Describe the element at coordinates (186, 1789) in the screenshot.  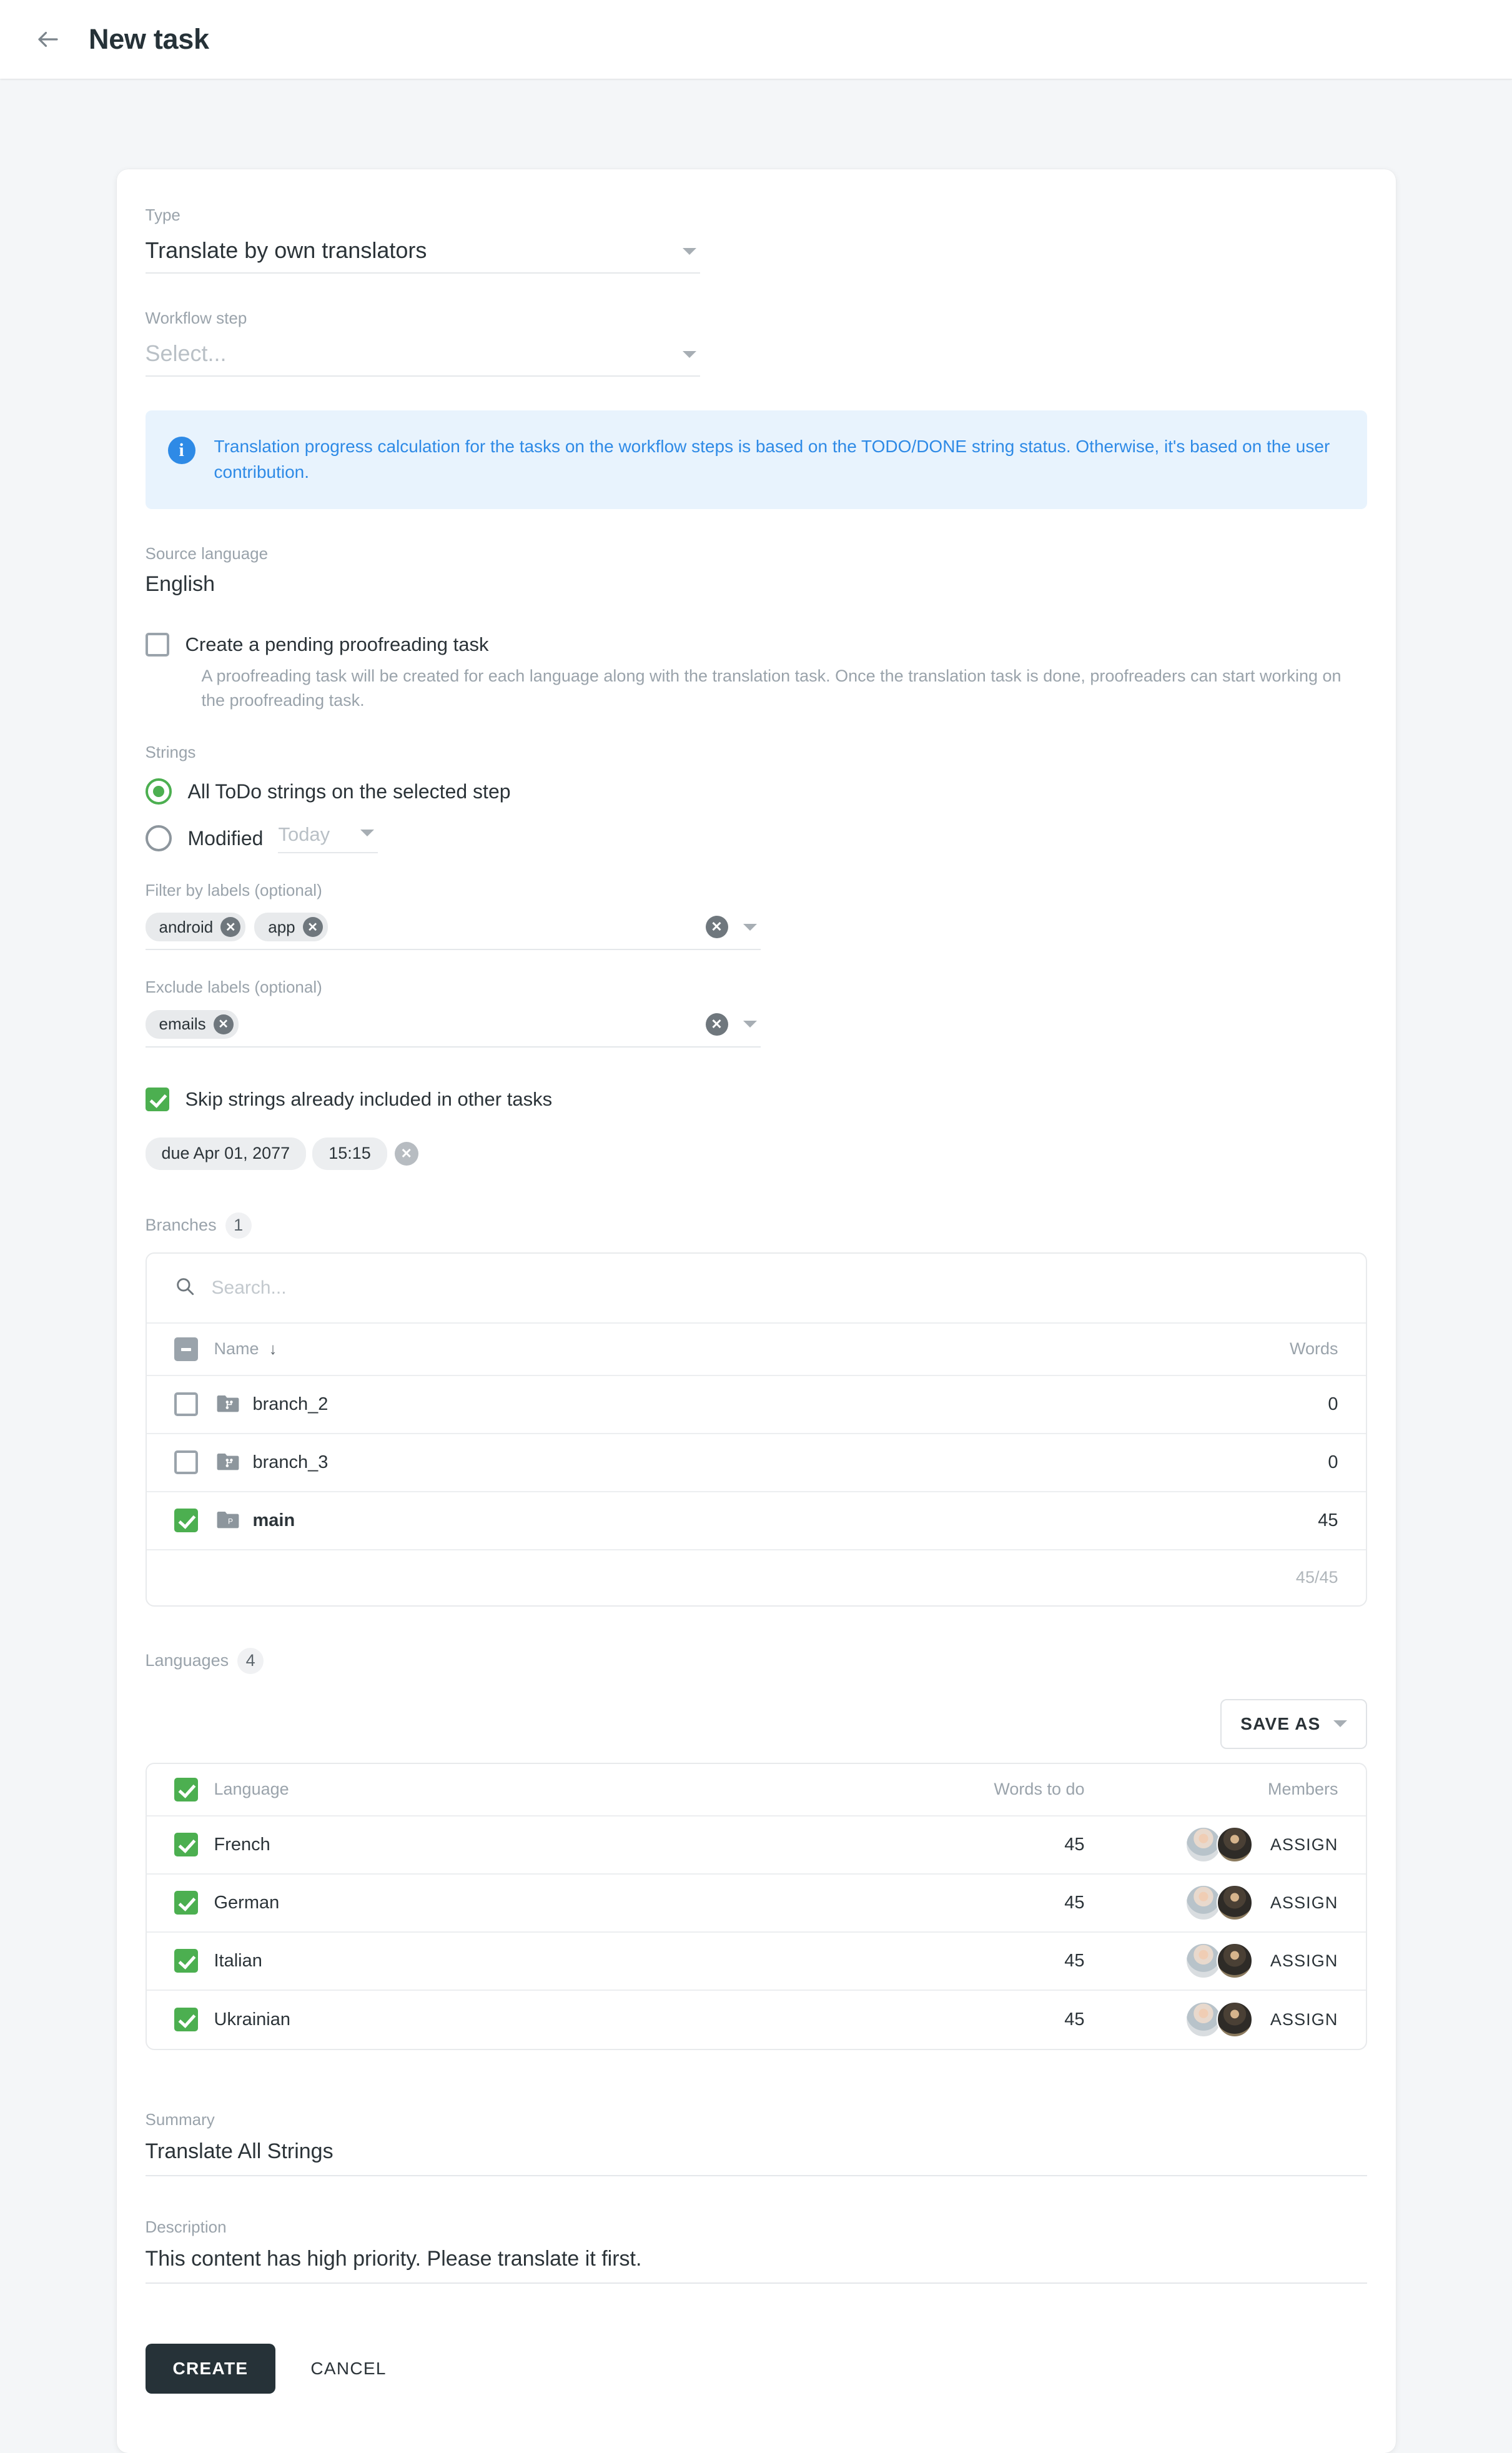
I see `languages-select-all-checkbox` at that location.